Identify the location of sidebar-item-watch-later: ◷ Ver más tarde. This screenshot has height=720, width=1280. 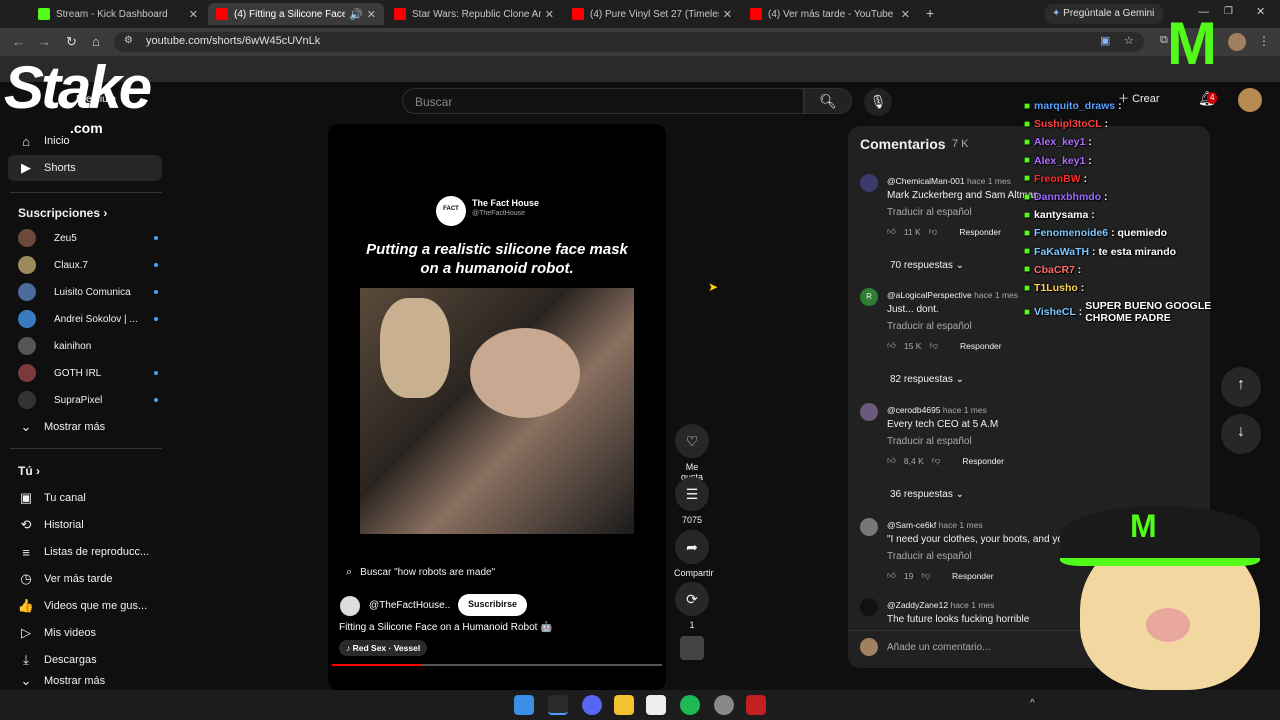
(85, 579).